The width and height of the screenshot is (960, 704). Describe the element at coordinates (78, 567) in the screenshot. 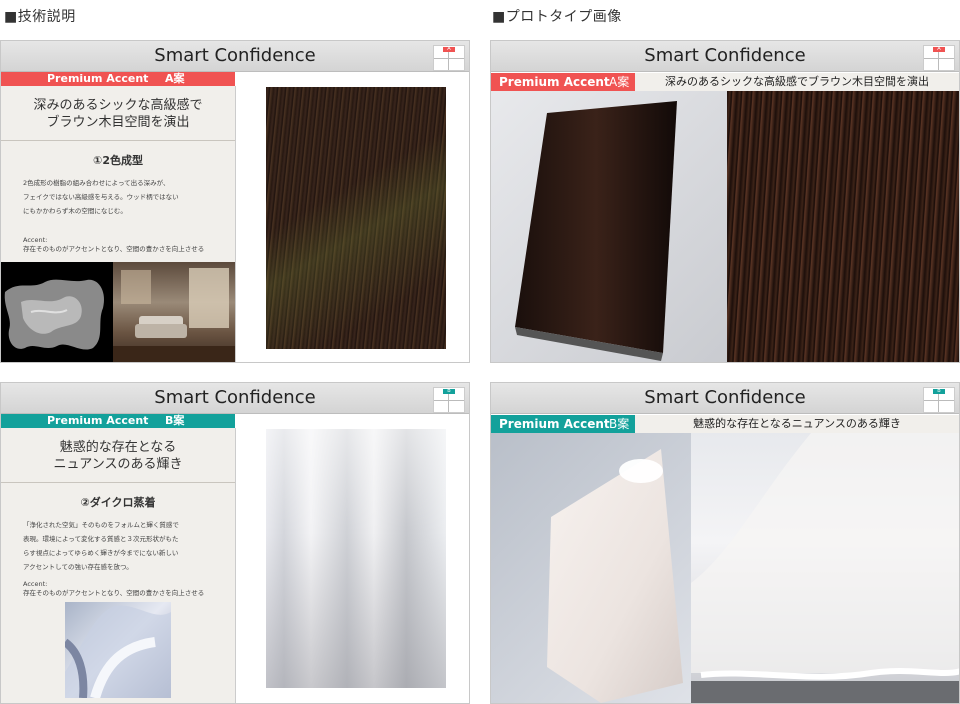

I see `description-line: アクセントしての強い存在感を放つ。` at that location.